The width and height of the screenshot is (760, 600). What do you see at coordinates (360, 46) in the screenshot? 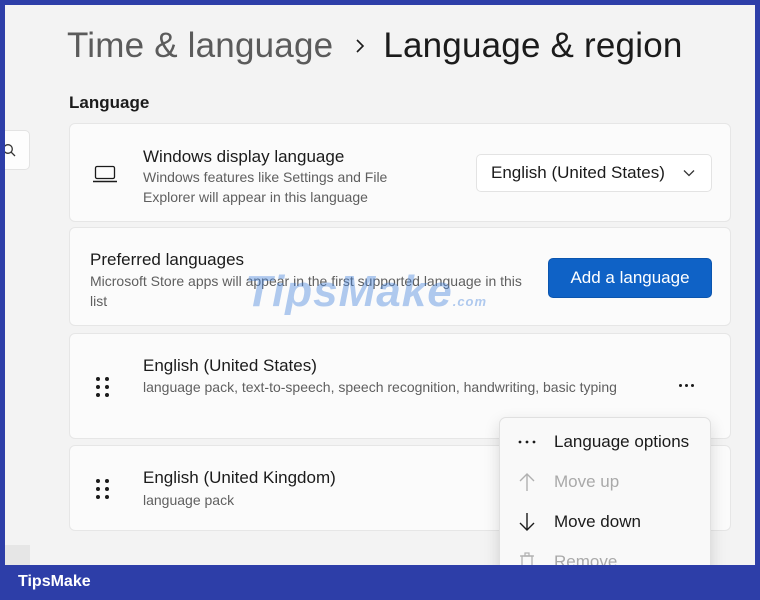
I see `chevron-right-icon` at bounding box center [360, 46].